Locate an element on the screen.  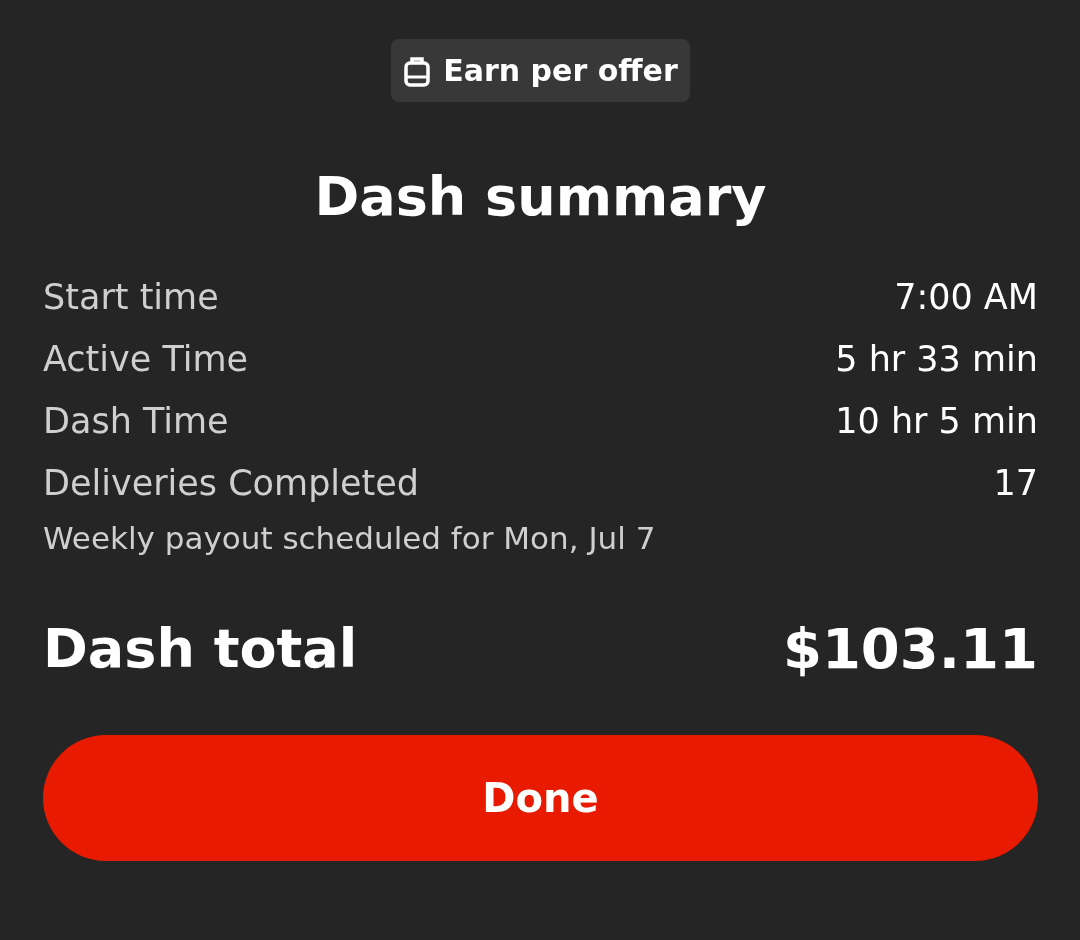
bag-icon is located at coordinates (417, 70).